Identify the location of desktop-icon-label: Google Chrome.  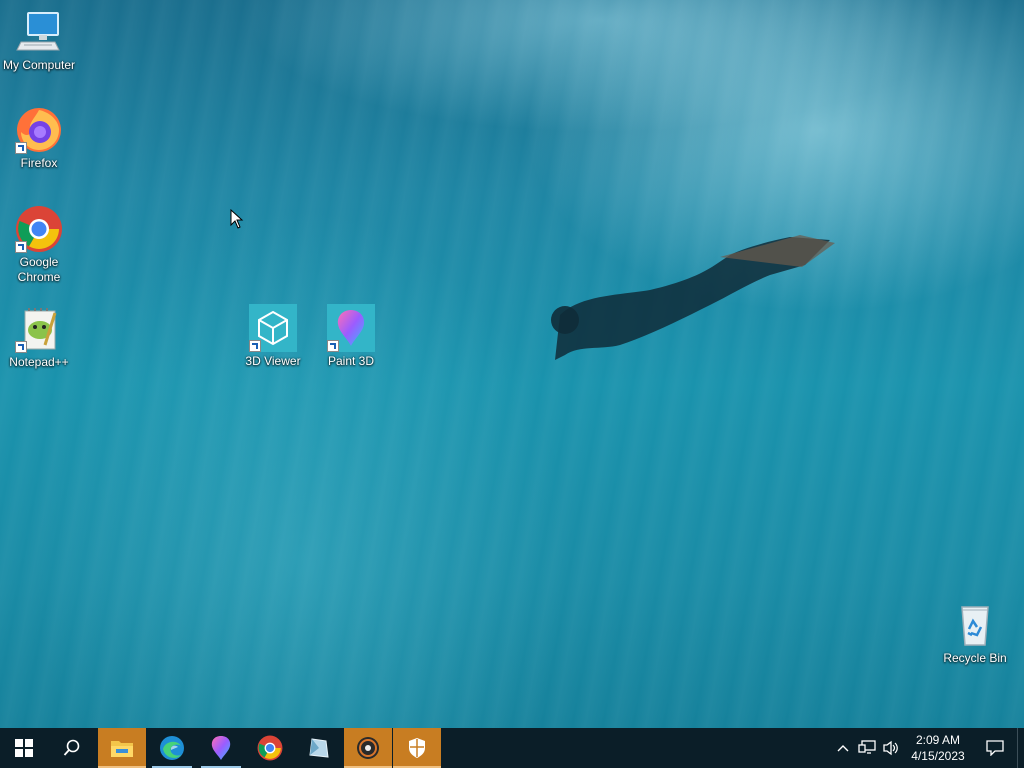
(39, 269).